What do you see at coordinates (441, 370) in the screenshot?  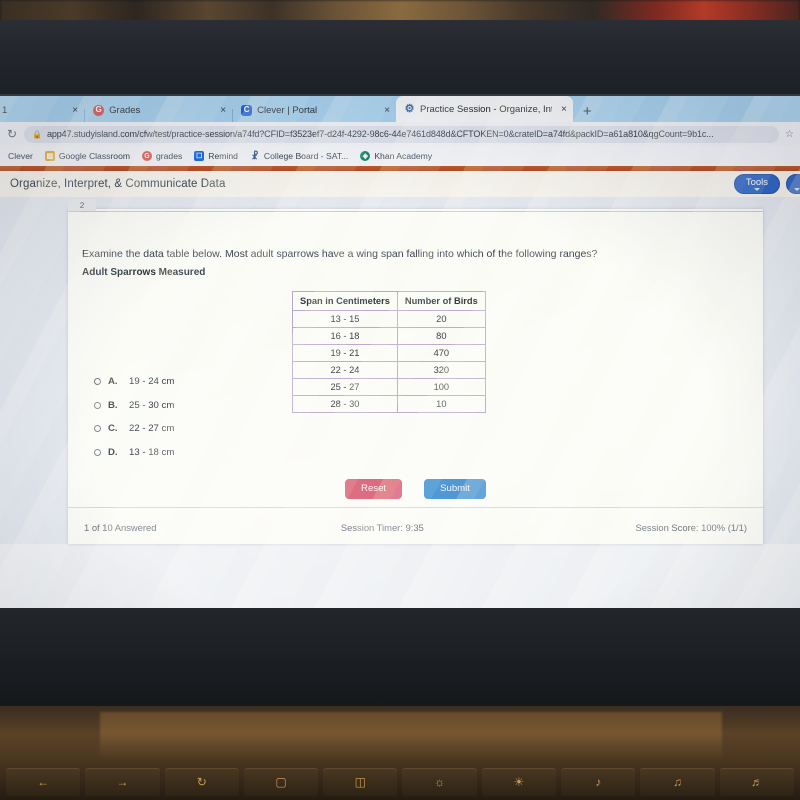 I see `cell-count: 320` at bounding box center [441, 370].